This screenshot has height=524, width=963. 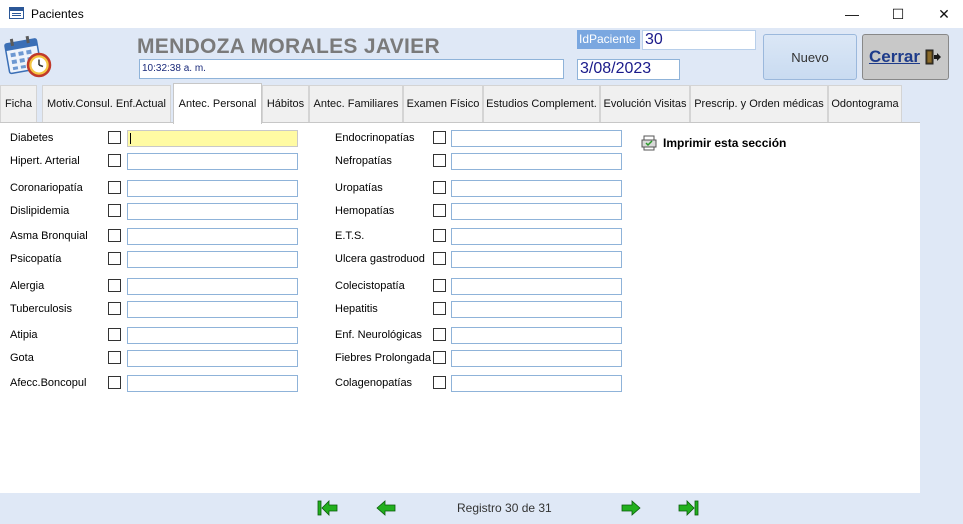 I want to click on tab-examen-fisico: Examen Físico, so click(x=443, y=103).